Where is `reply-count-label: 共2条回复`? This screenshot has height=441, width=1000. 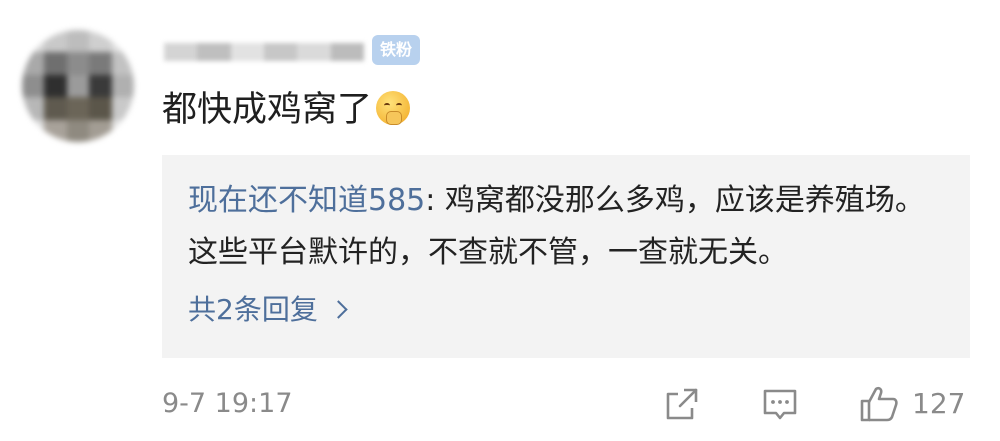 reply-count-label: 共2条回复 is located at coordinates (253, 309).